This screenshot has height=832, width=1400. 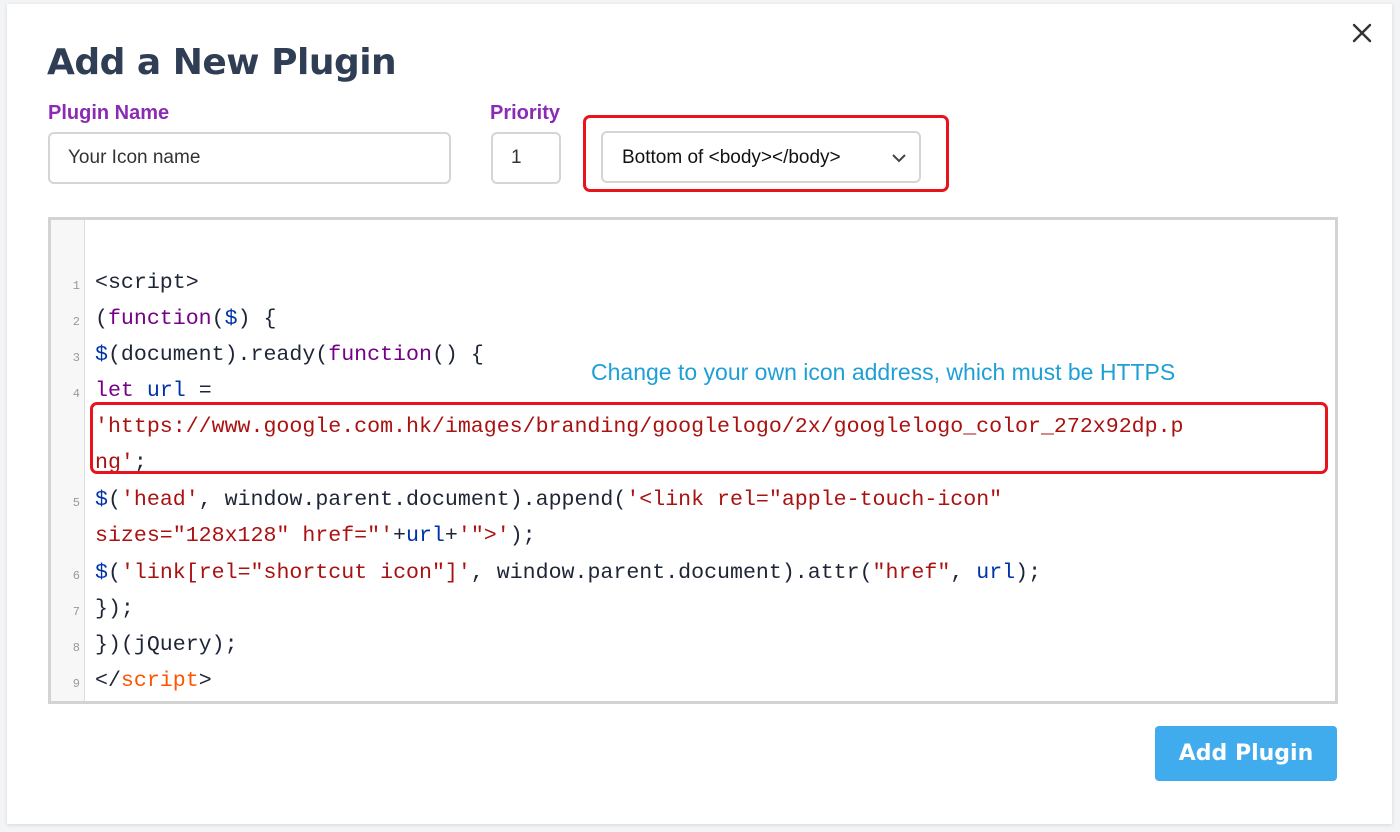 I want to click on code-line-1: <script>, so click(x=147, y=283).